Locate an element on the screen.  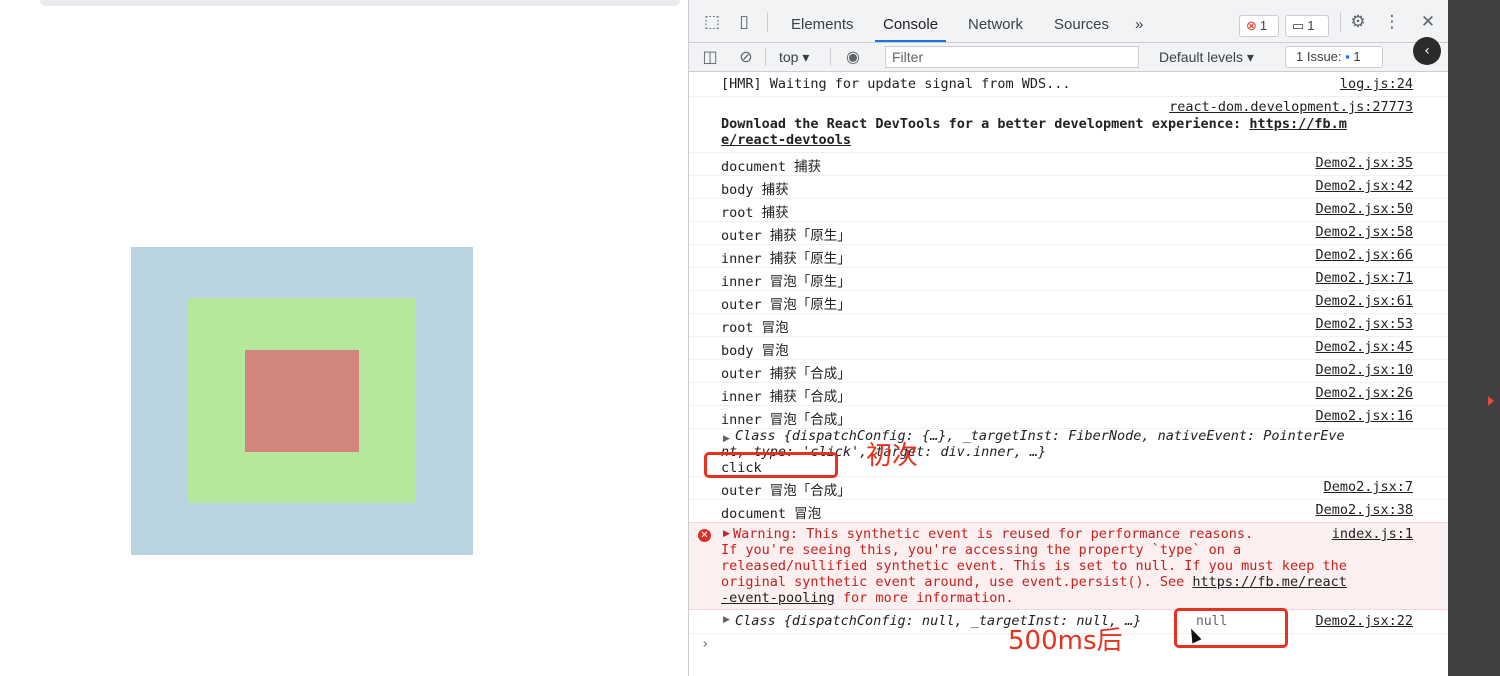
log-row: document 冒泡 Demo2.jsx:38 is located at coordinates (1069, 511).